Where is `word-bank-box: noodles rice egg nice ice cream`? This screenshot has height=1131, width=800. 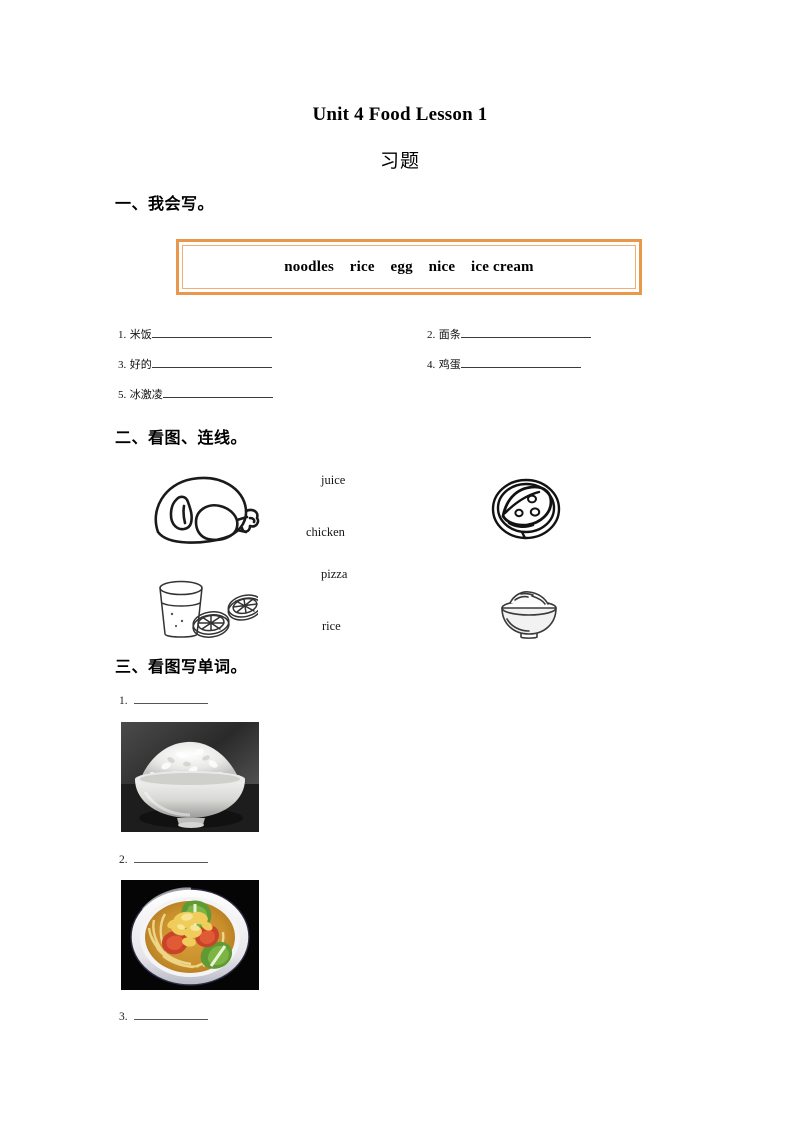 word-bank-box: noodles rice egg nice ice cream is located at coordinates (409, 267).